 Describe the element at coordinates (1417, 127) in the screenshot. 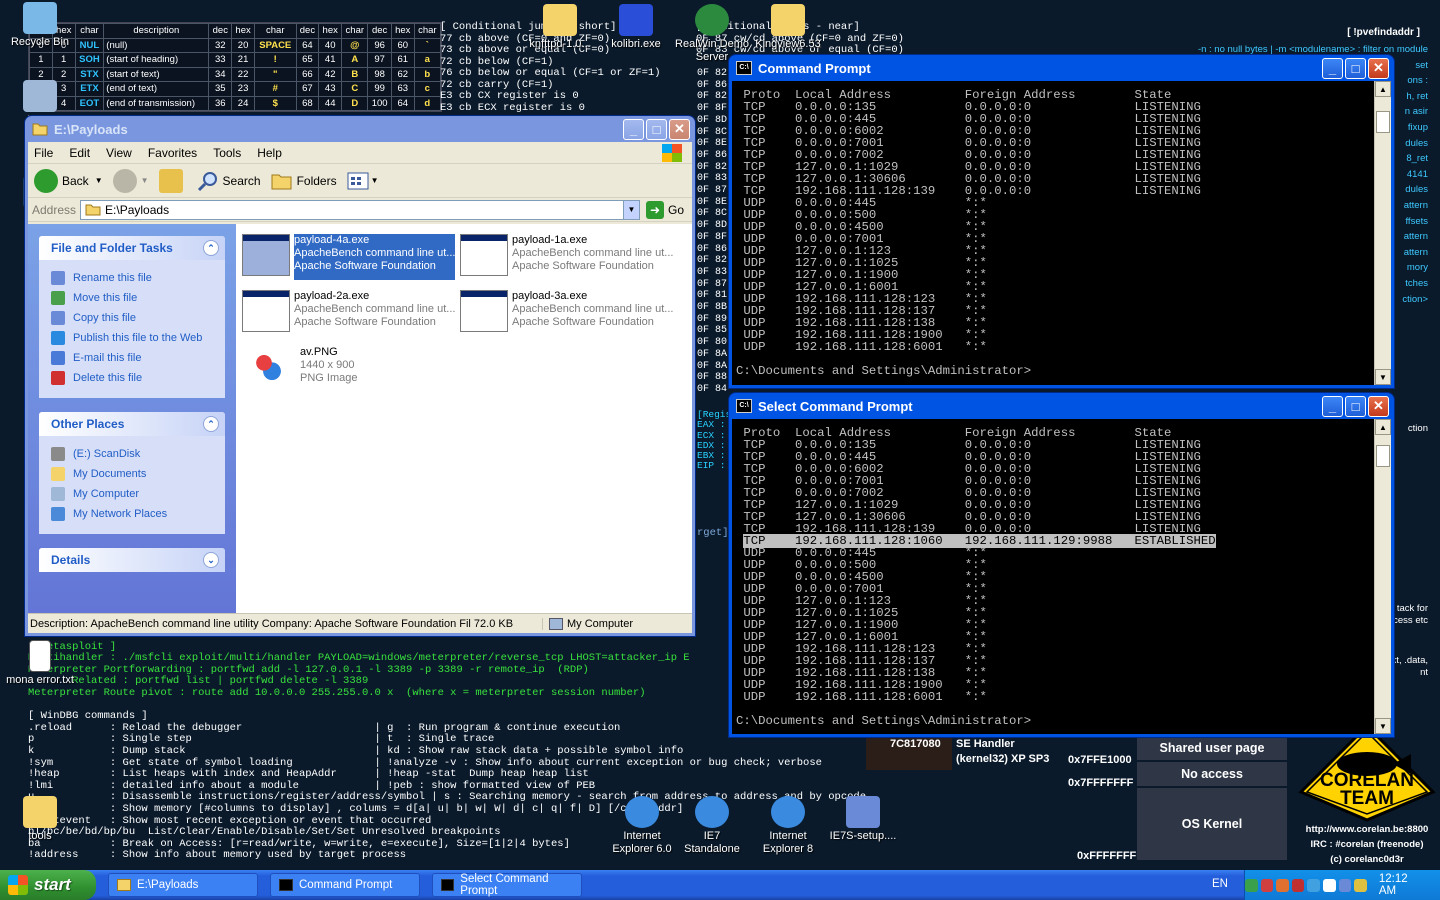

I see `pvefindaddr-line: fixup` at that location.